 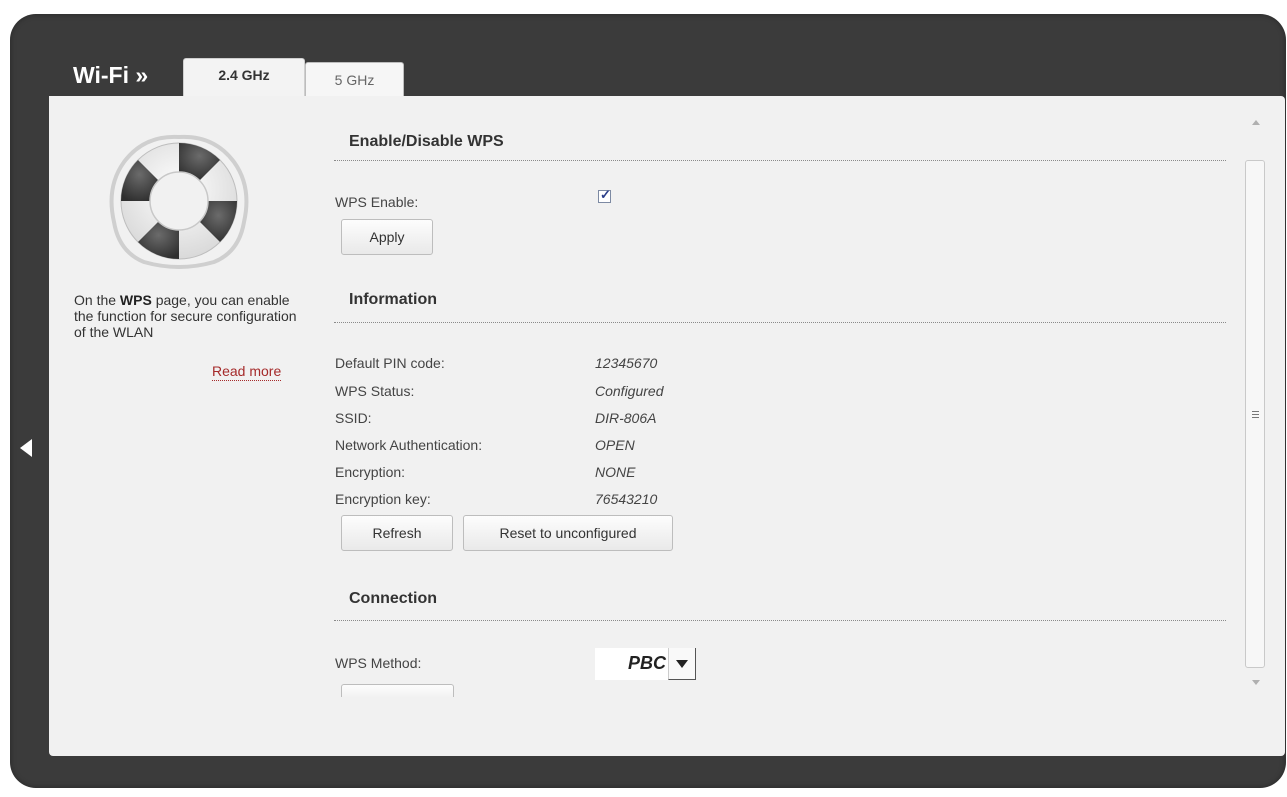 What do you see at coordinates (397, 533) in the screenshot?
I see `refresh-button: Refresh` at bounding box center [397, 533].